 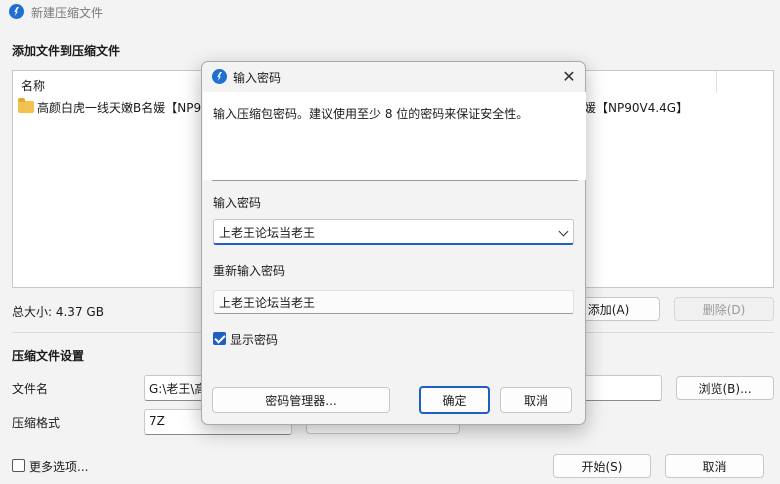 I want to click on dialog-title: 输入密码, so click(x=257, y=78).